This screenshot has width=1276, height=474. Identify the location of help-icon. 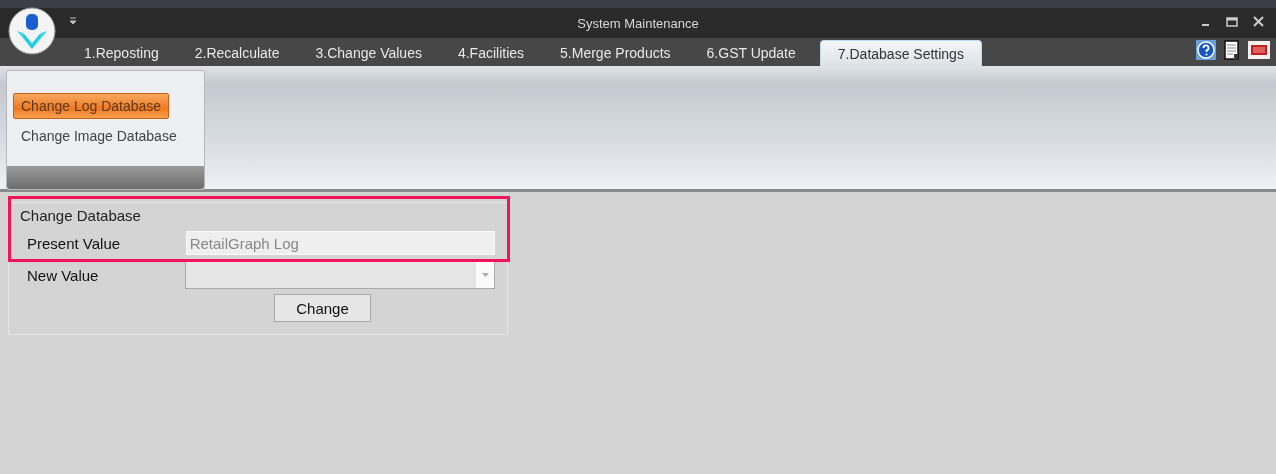
(1206, 50).